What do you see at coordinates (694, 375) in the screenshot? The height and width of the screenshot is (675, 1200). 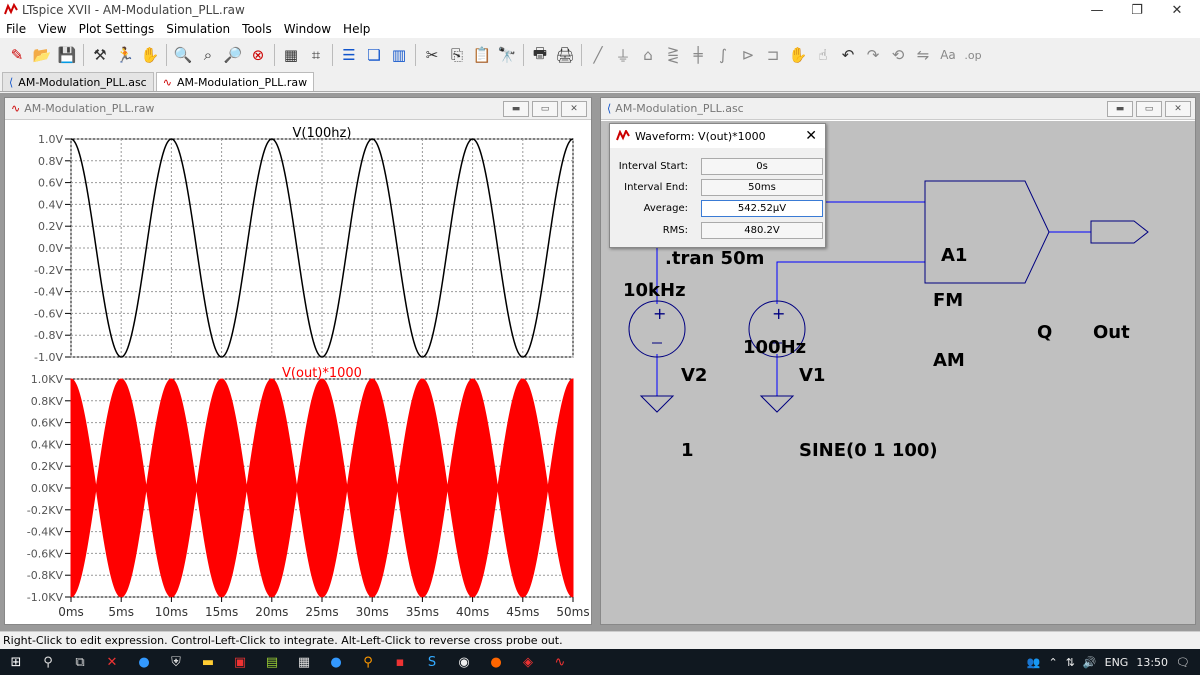 I see `v2-name-label: V2` at bounding box center [694, 375].